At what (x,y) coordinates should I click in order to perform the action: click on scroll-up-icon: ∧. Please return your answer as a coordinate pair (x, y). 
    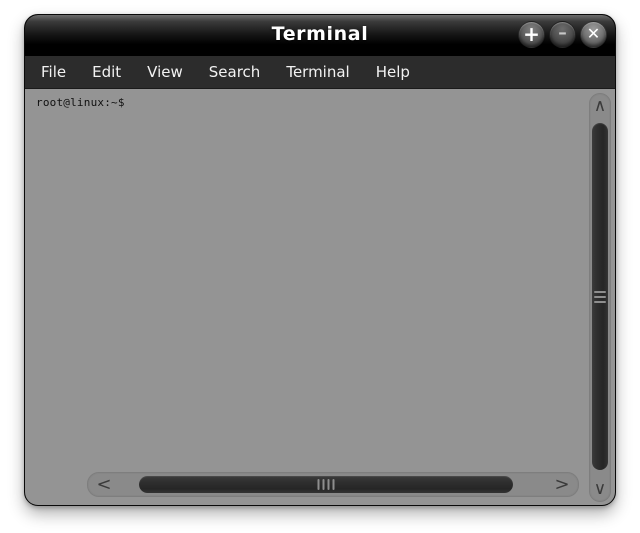
    Looking at the image, I should click on (600, 106).